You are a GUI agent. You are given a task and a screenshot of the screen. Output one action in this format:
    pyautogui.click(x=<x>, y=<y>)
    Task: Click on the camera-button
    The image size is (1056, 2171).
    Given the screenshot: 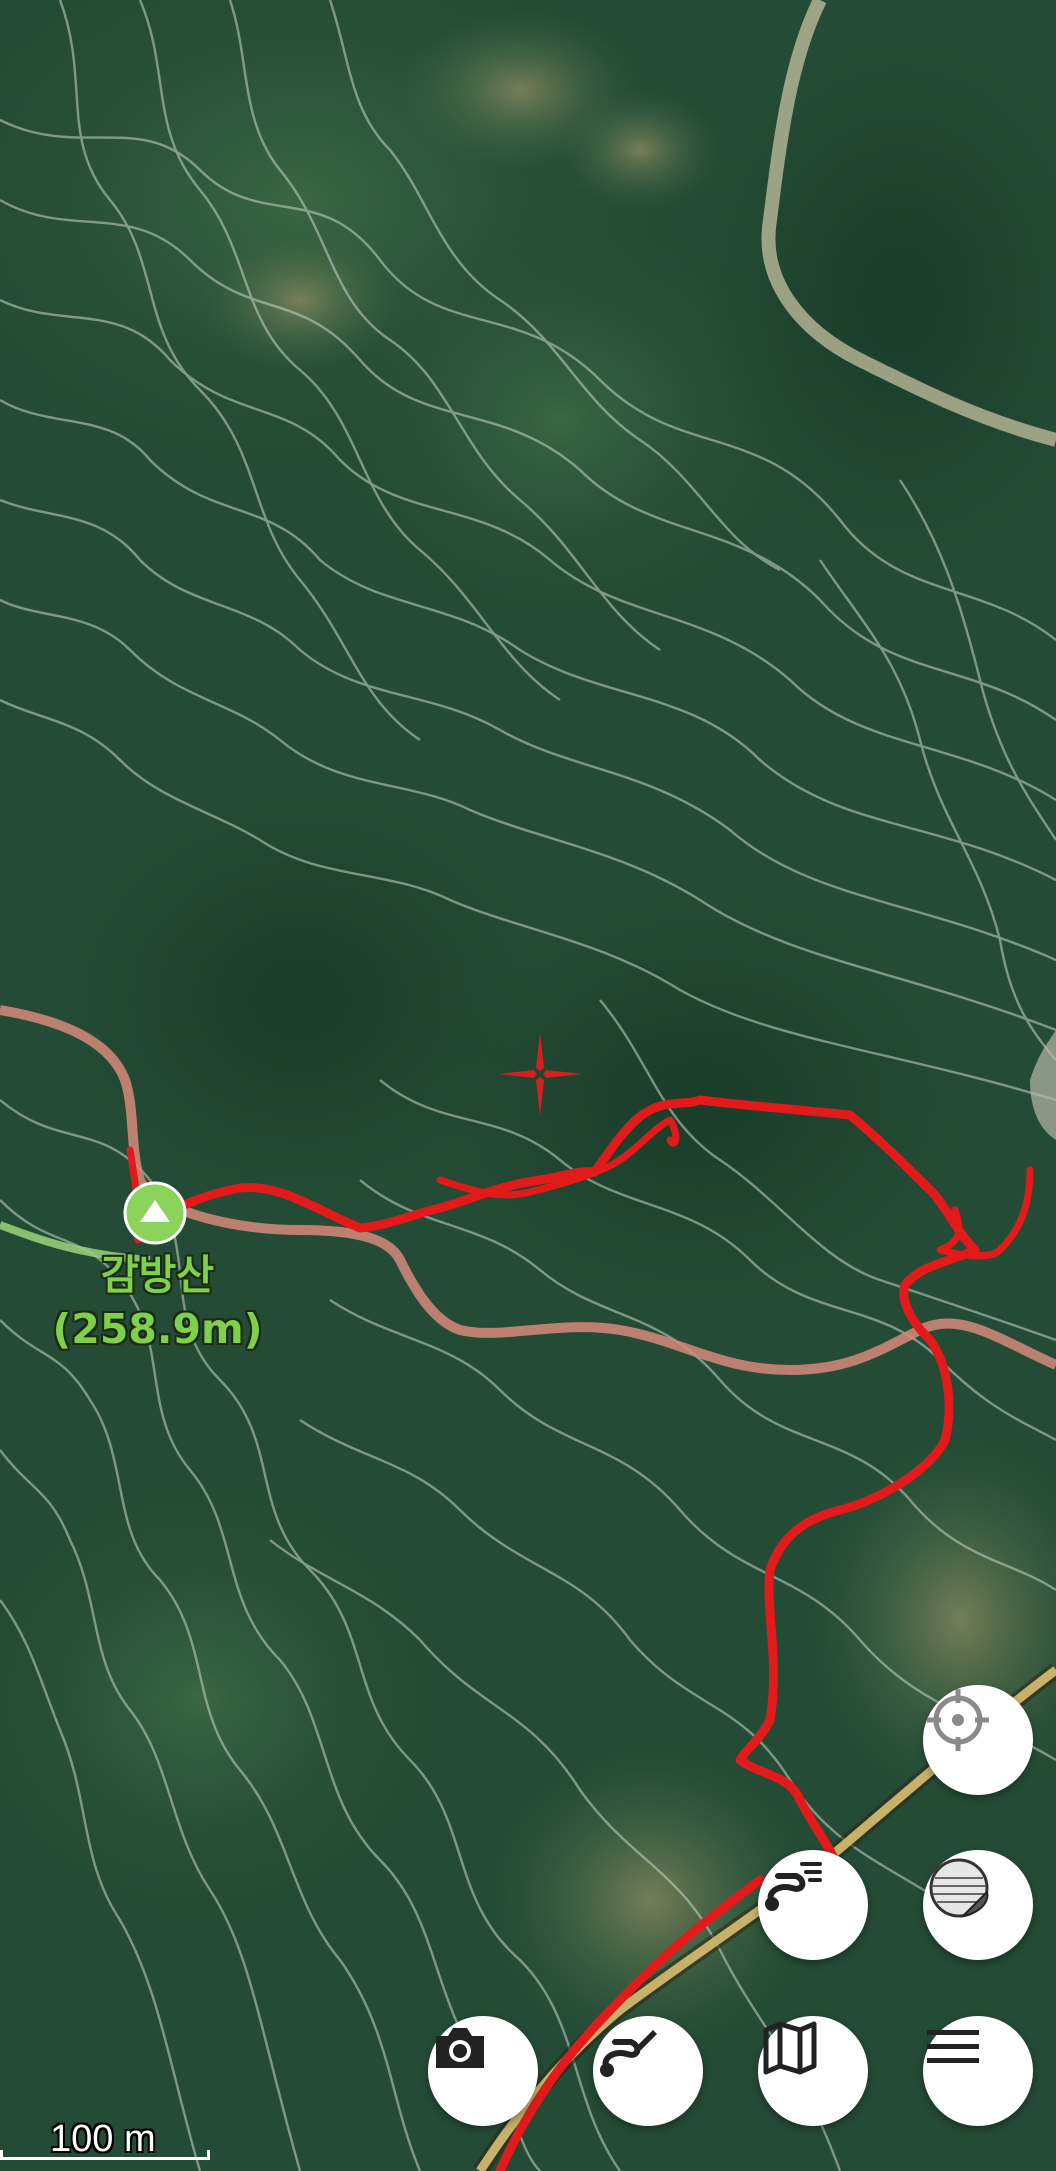 What is the action you would take?
    pyautogui.click(x=483, y=2071)
    